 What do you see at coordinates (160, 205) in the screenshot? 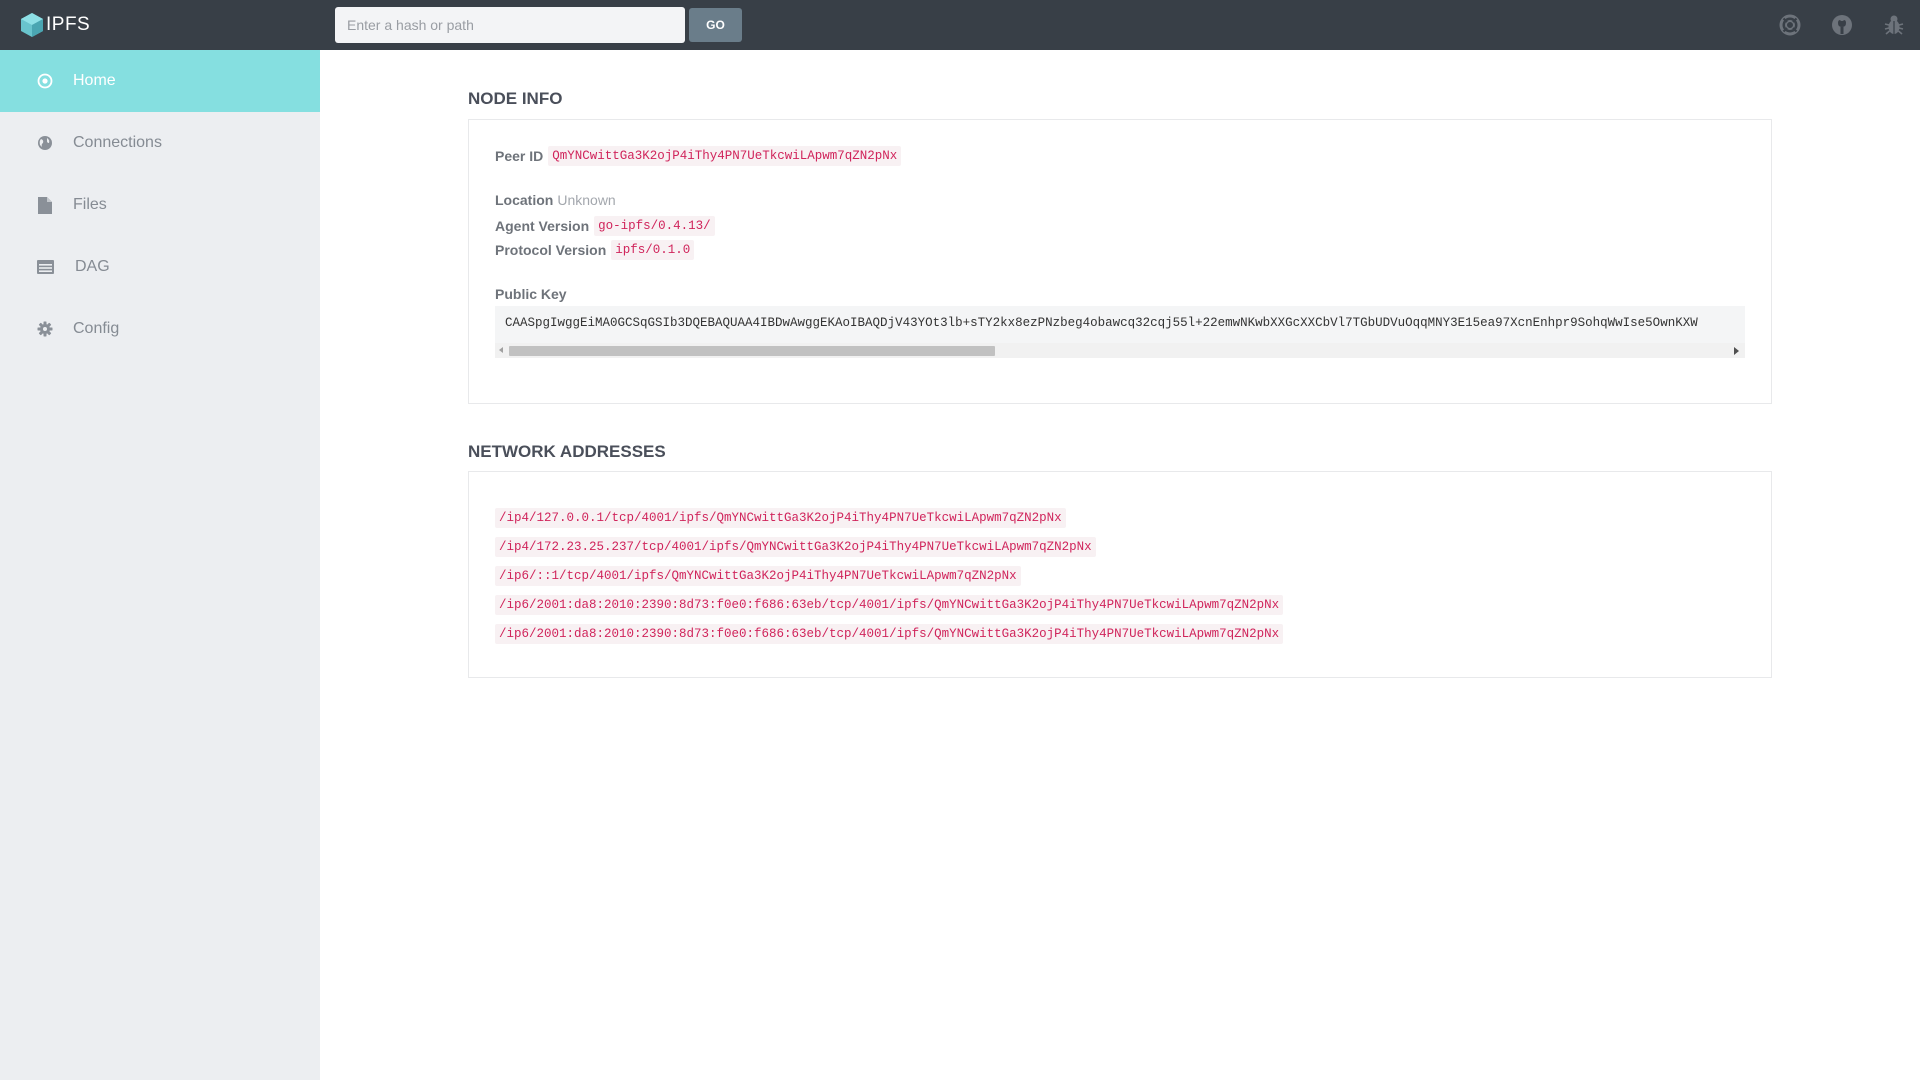
I see `sidebar-item-files: Files` at bounding box center [160, 205].